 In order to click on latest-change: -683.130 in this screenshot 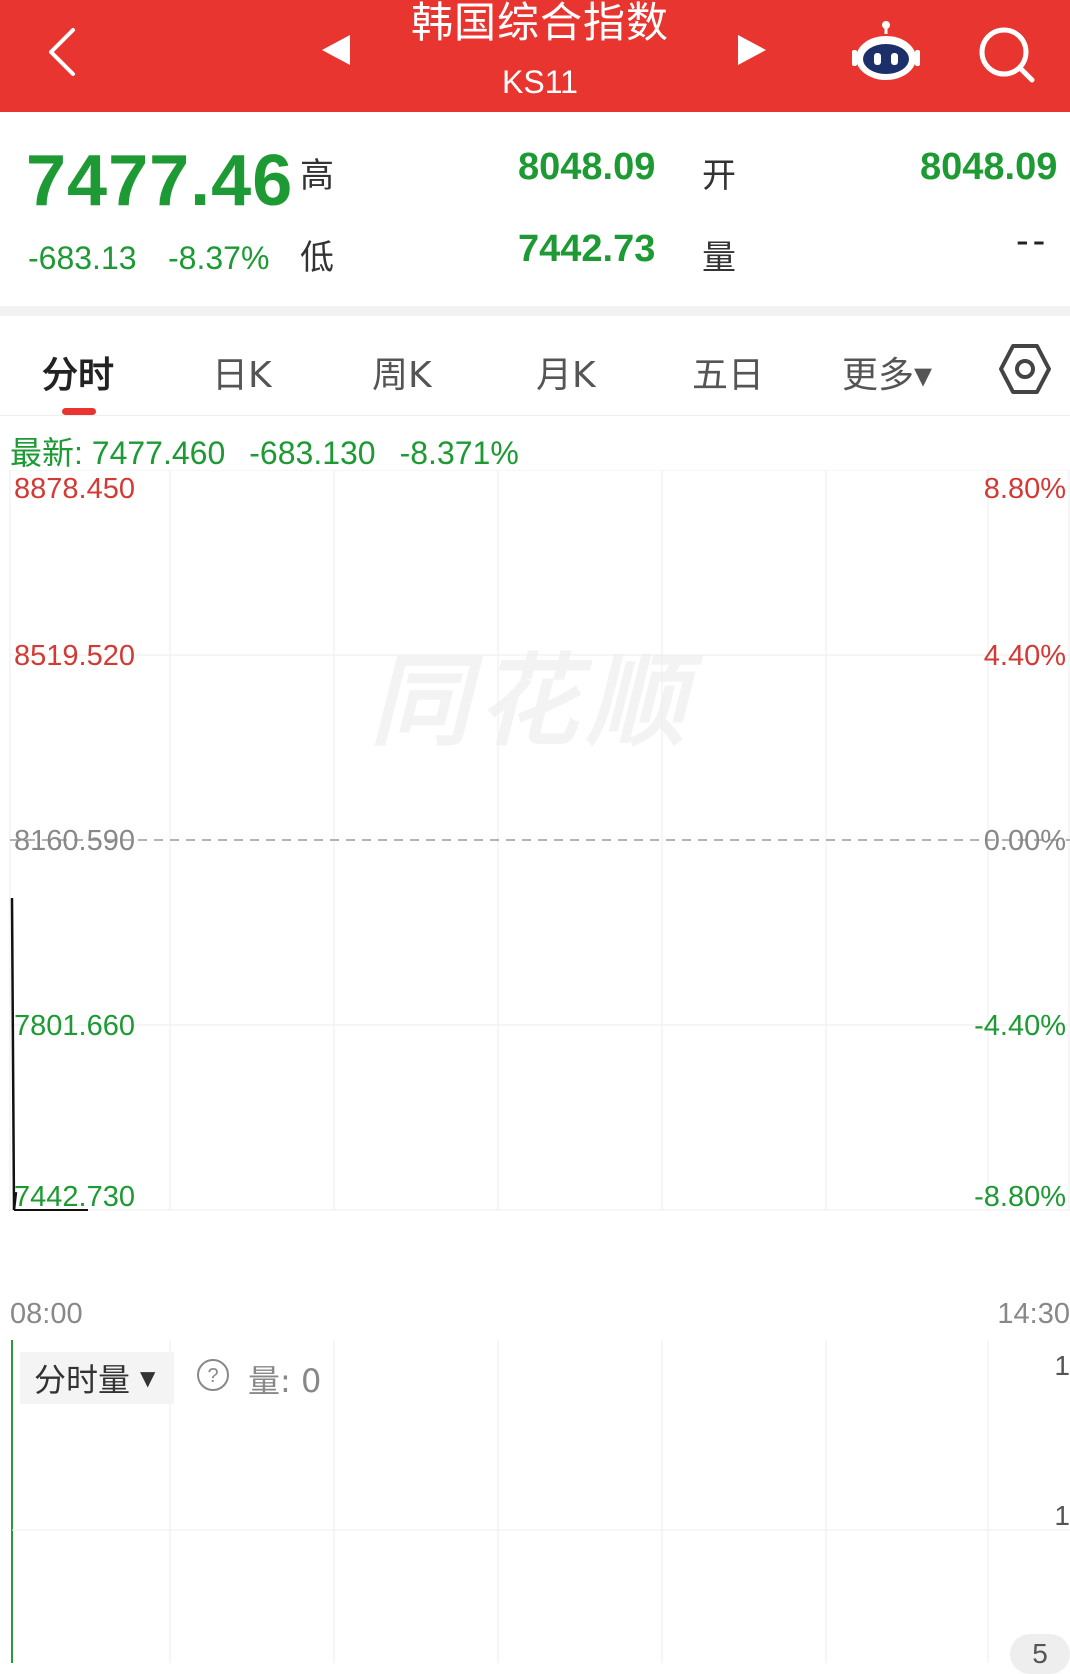, I will do `click(312, 453)`.